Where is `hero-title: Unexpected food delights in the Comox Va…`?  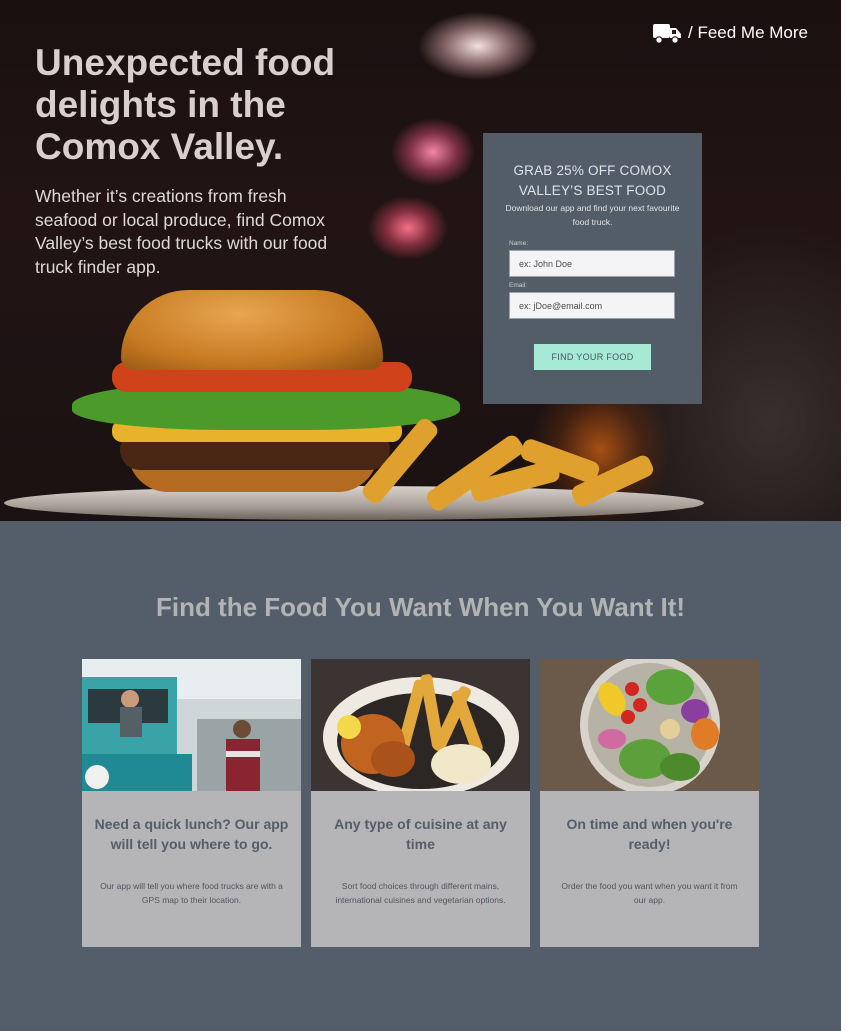
hero-title: Unexpected food delights in the Comox Va… is located at coordinates (185, 104).